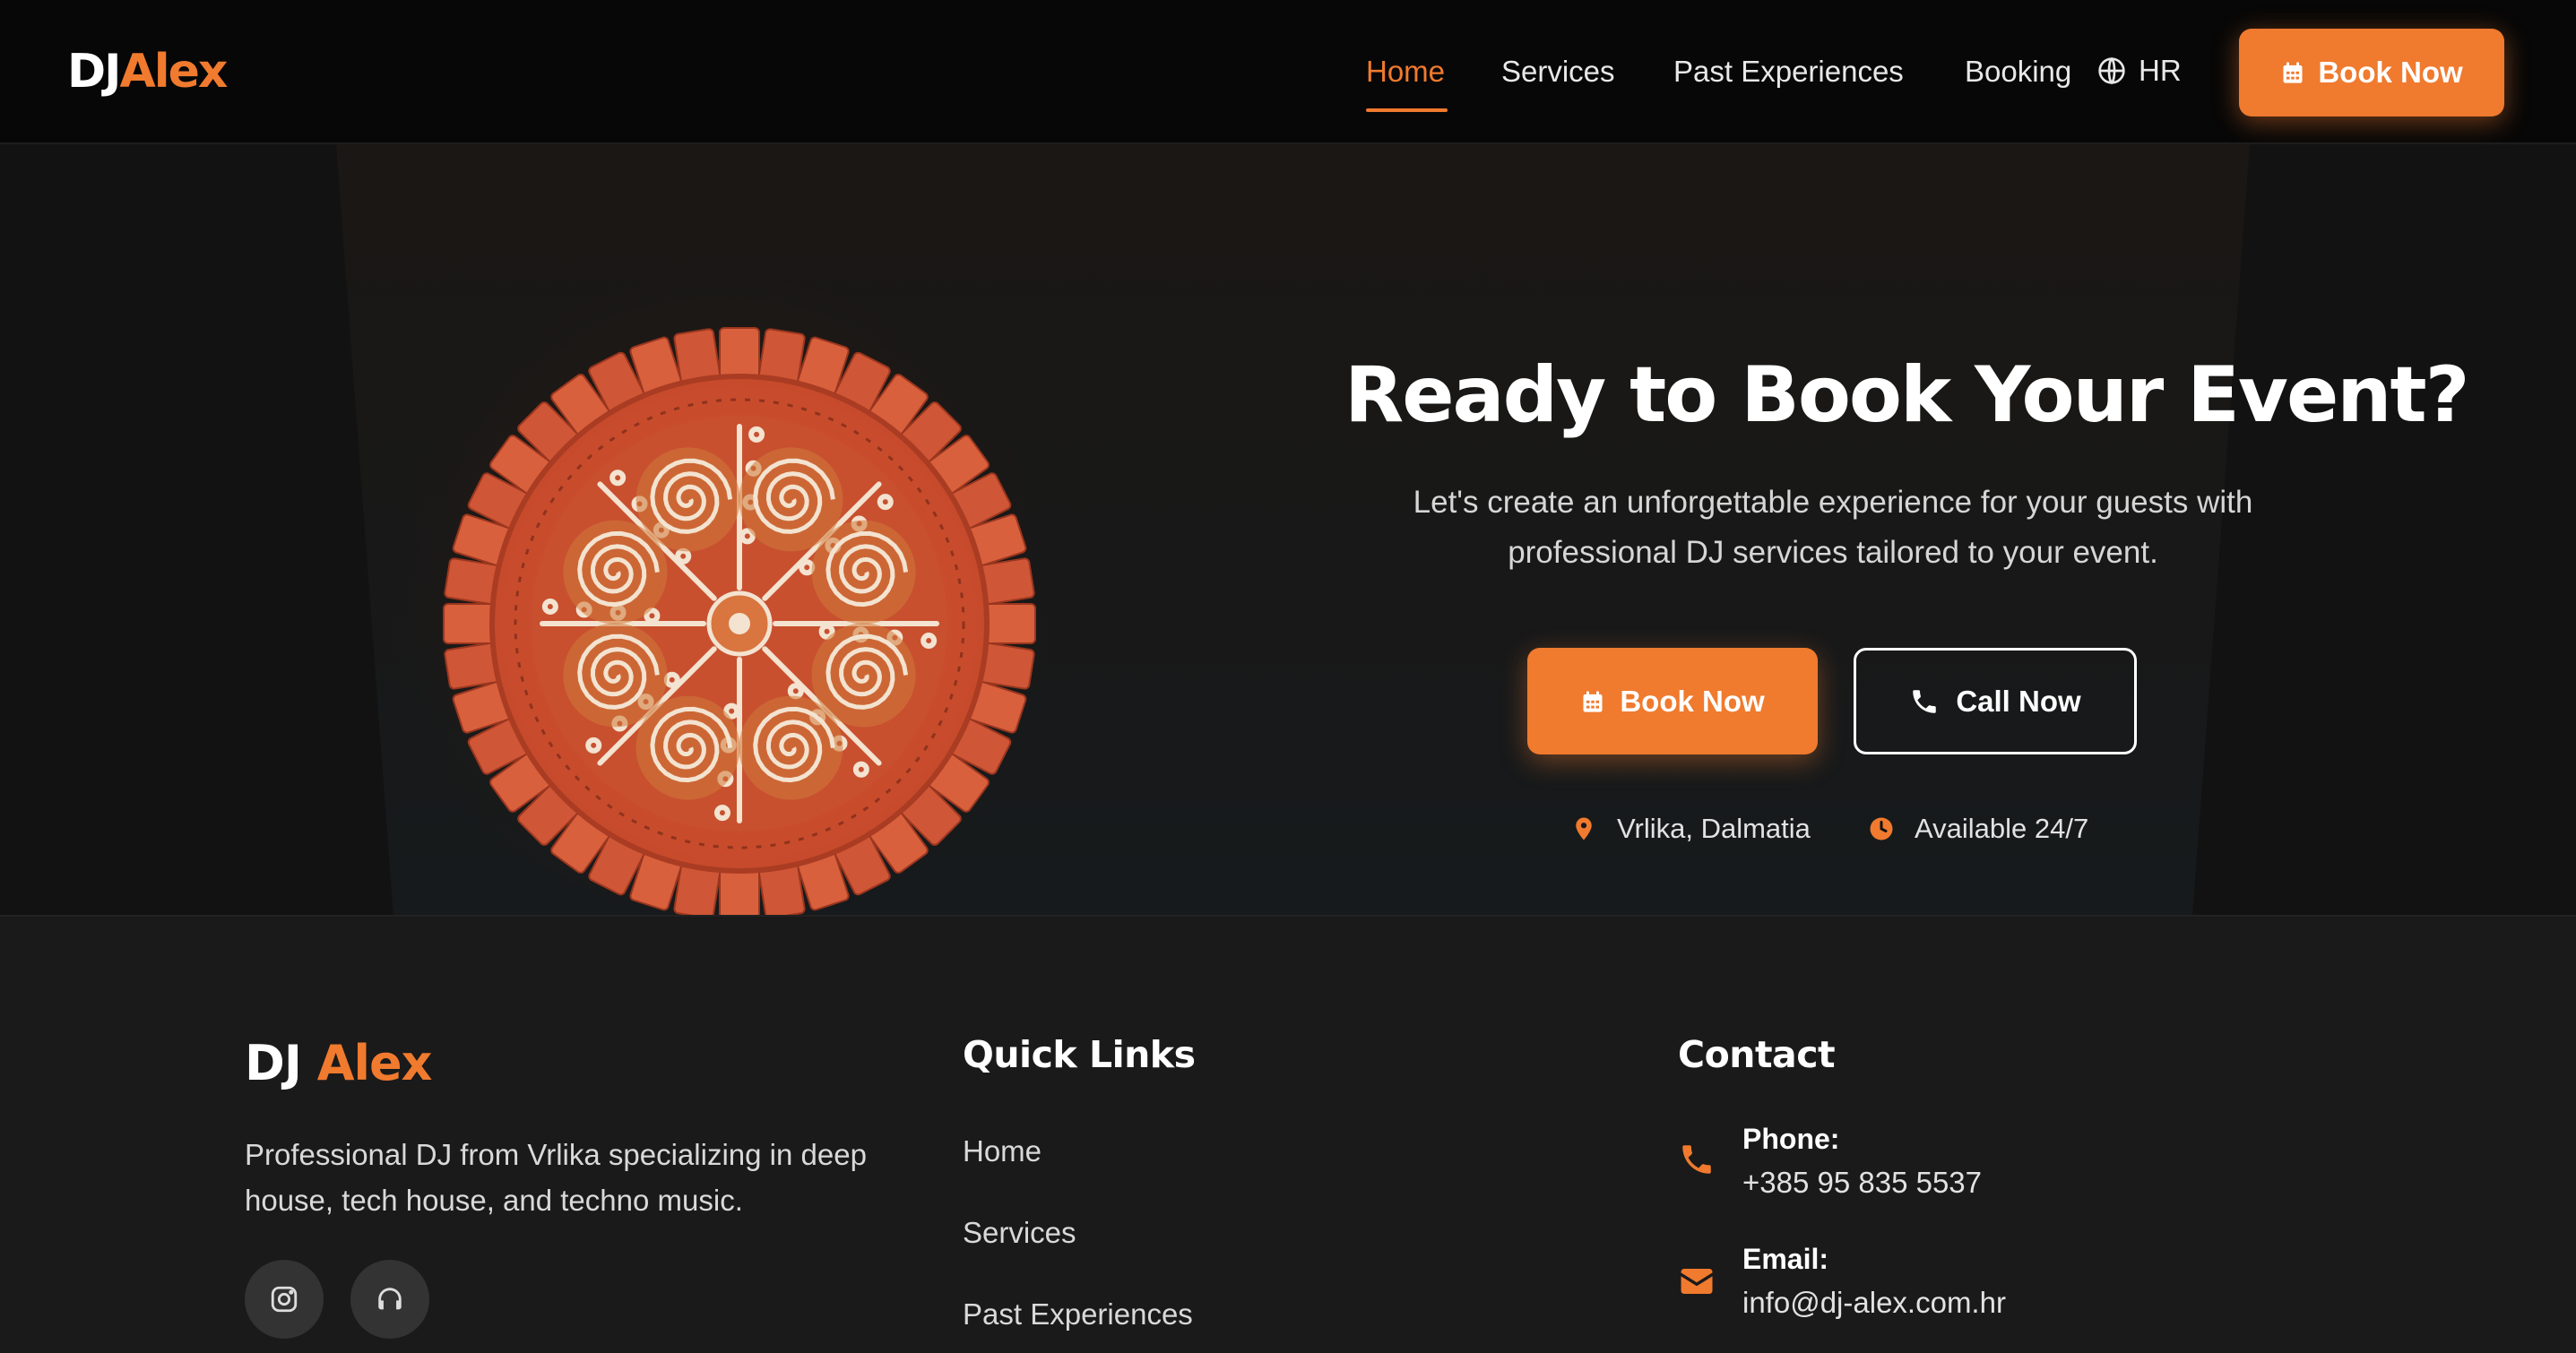 Image resolution: width=2576 pixels, height=1353 pixels. I want to click on hero-call-now-button: Call Now, so click(1995, 701).